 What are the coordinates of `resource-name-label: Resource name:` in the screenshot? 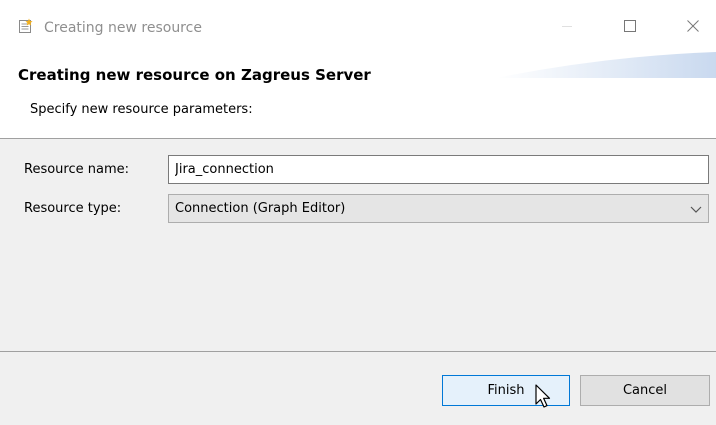 It's located at (76, 169).